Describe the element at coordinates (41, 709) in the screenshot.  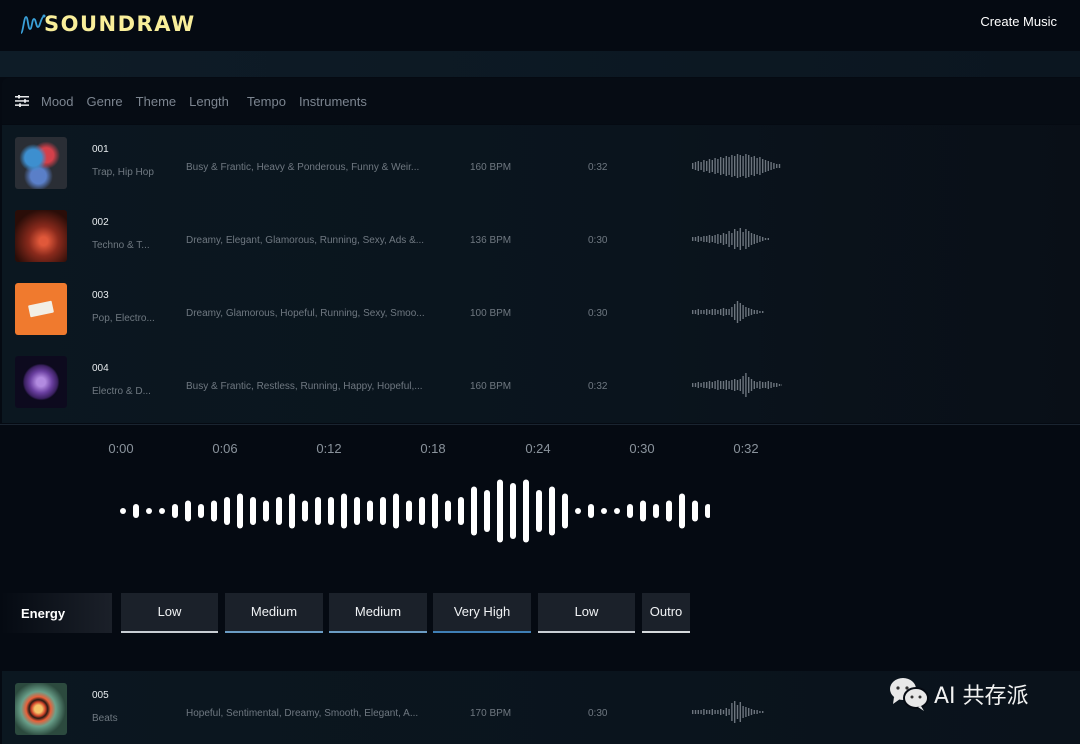
I see `album-art-swirl` at that location.